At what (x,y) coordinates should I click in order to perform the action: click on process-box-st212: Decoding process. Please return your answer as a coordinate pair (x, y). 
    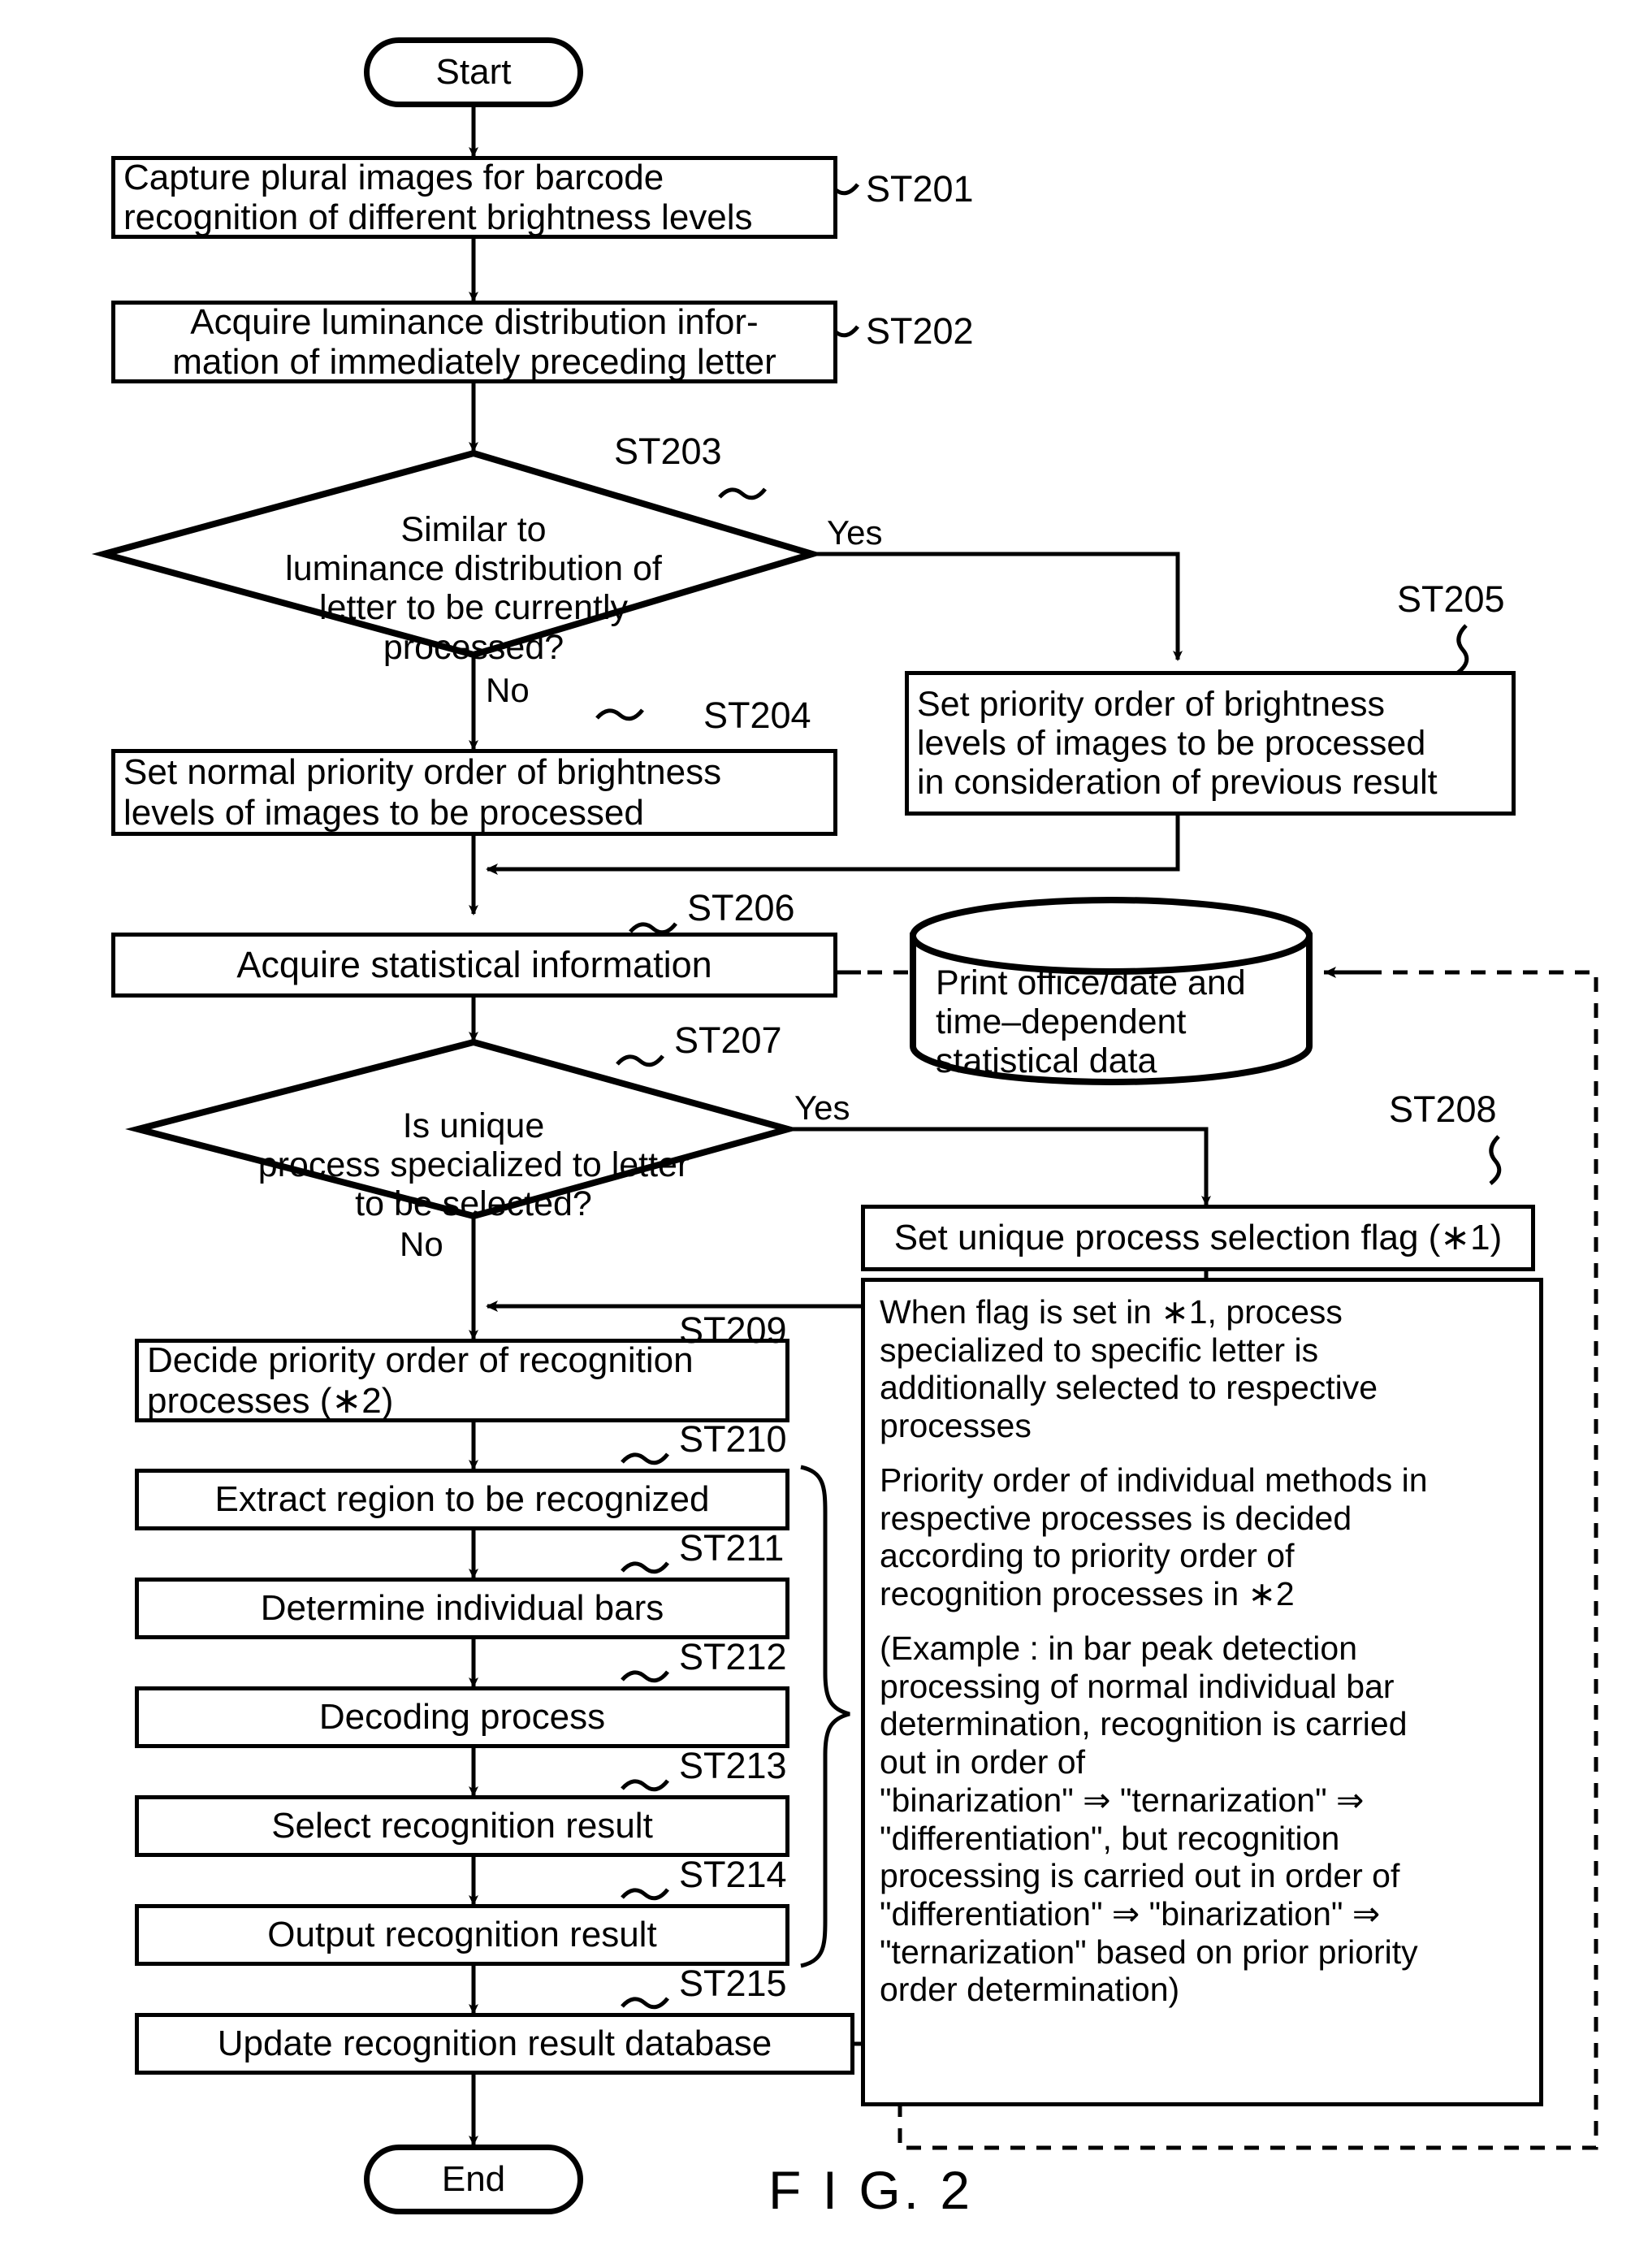
    Looking at the image, I should click on (462, 1717).